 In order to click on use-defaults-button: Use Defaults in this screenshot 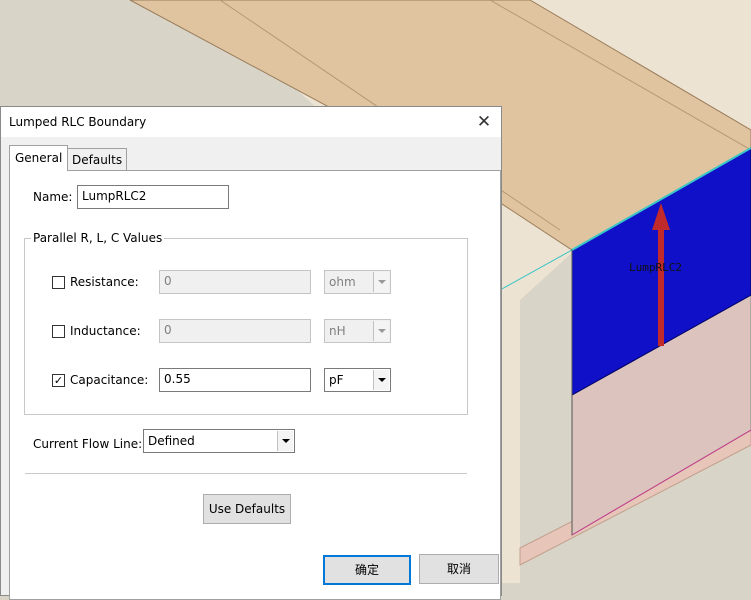, I will do `click(247, 509)`.